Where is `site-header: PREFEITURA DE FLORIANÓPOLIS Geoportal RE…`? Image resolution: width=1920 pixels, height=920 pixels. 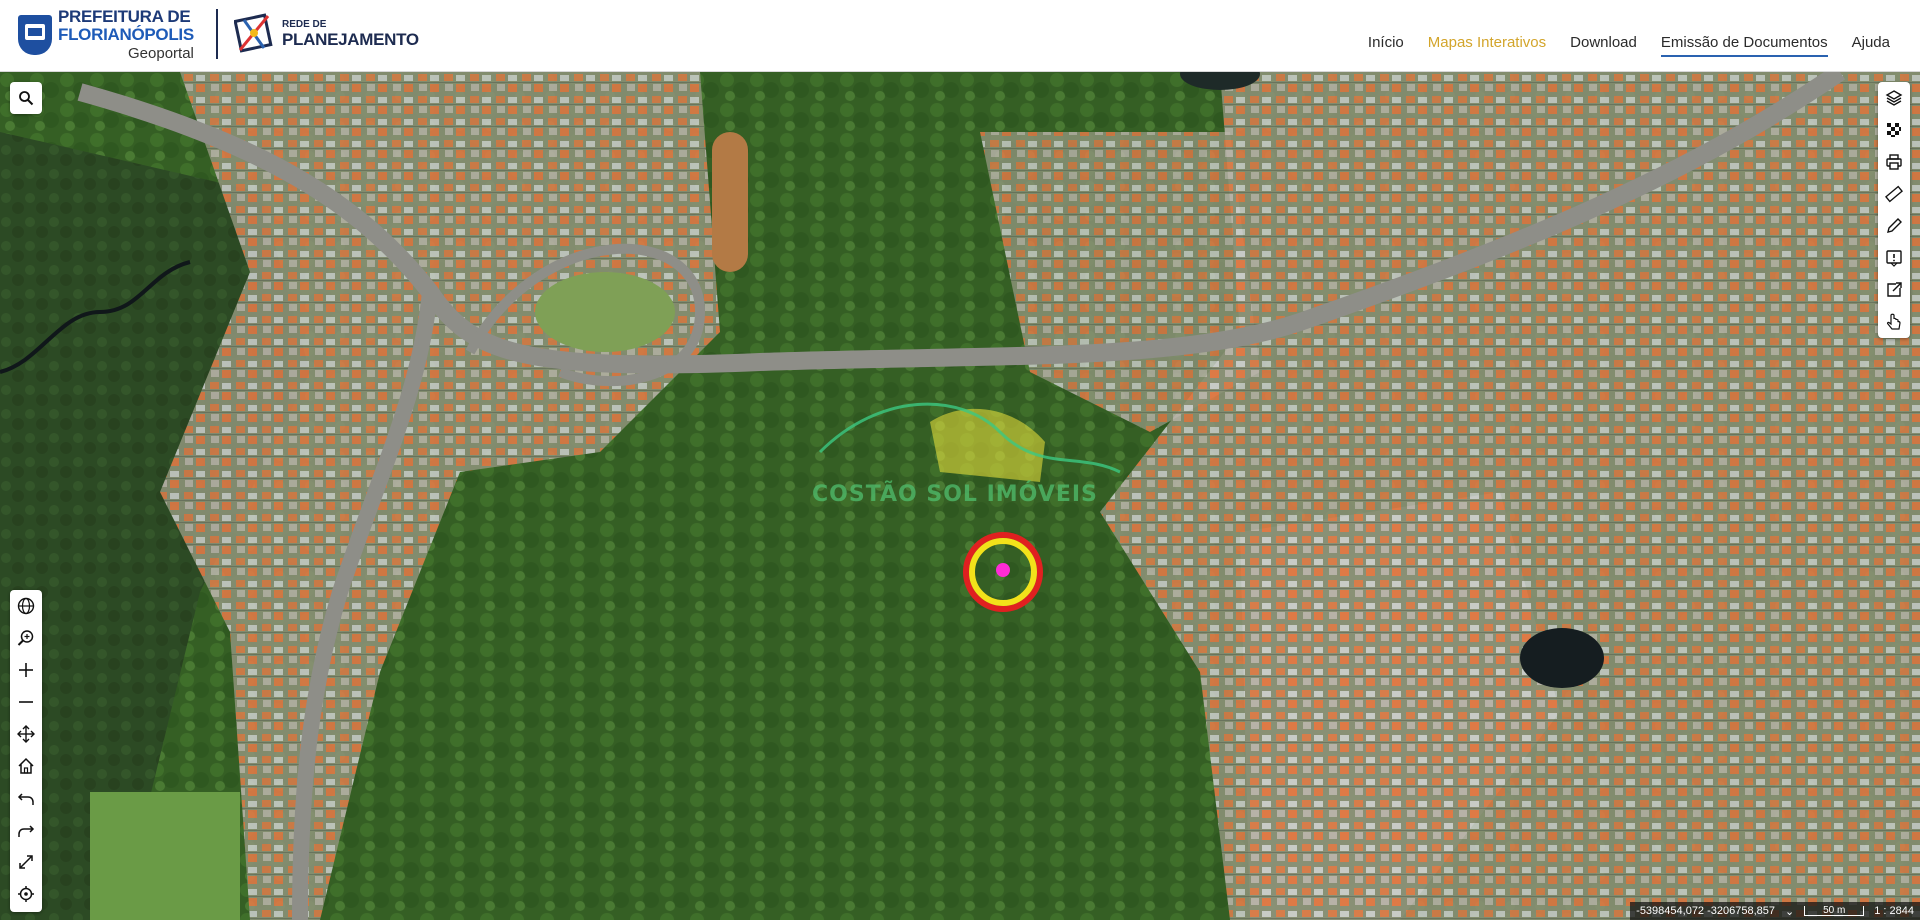 site-header: PREFEITURA DE FLORIANÓPOLIS Geoportal RE… is located at coordinates (960, 36).